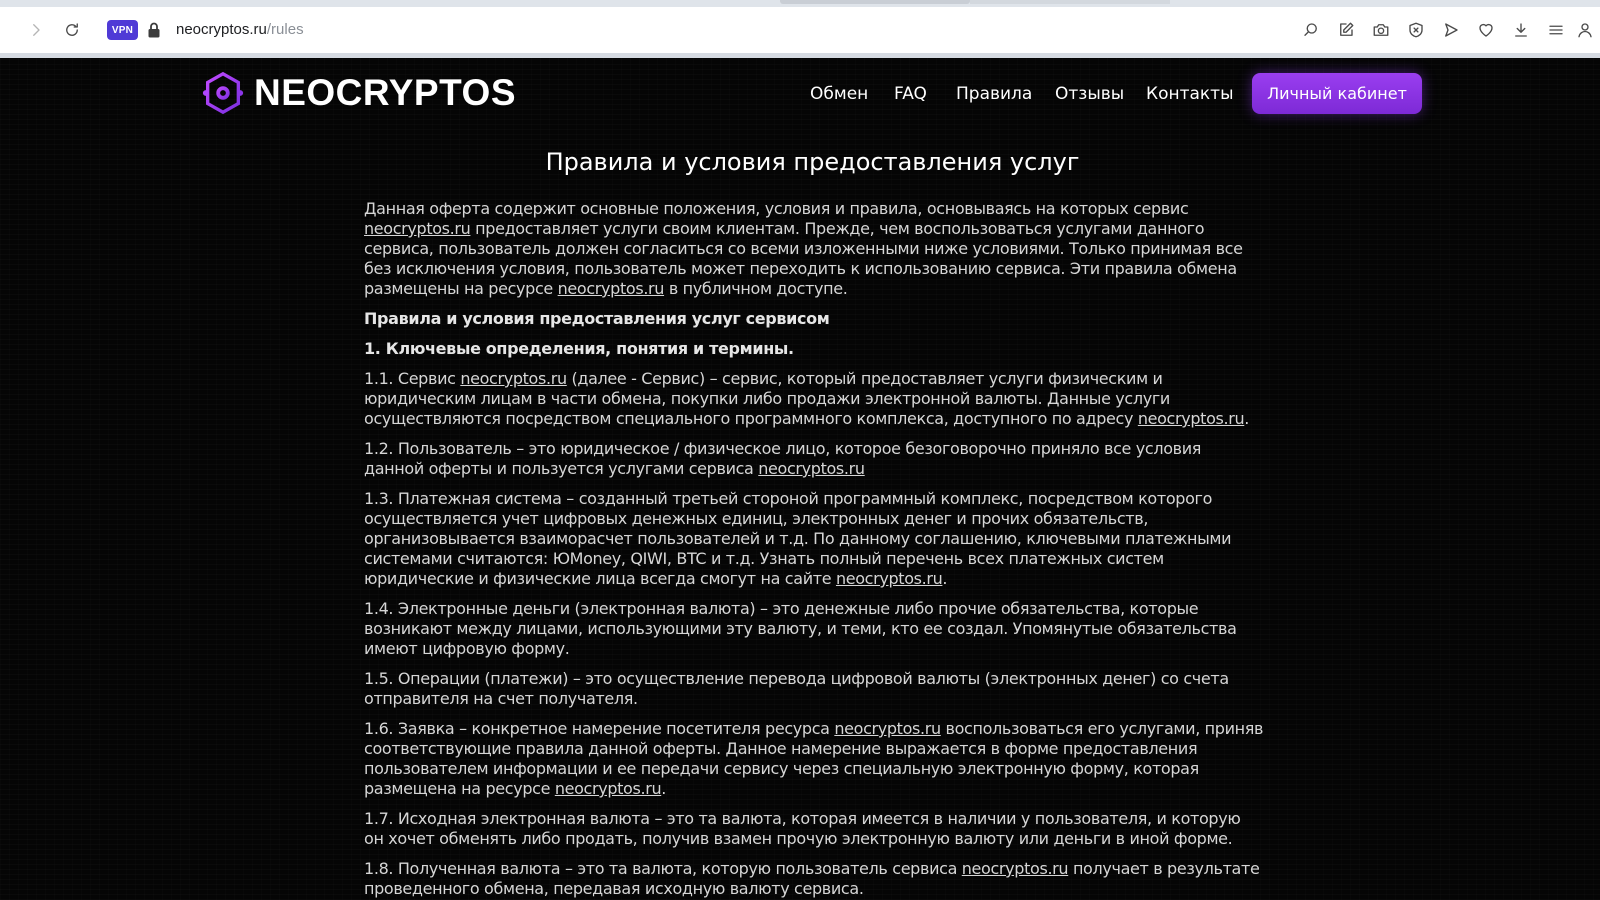 This screenshot has width=1600, height=900. I want to click on camera-icon, so click(1381, 30).